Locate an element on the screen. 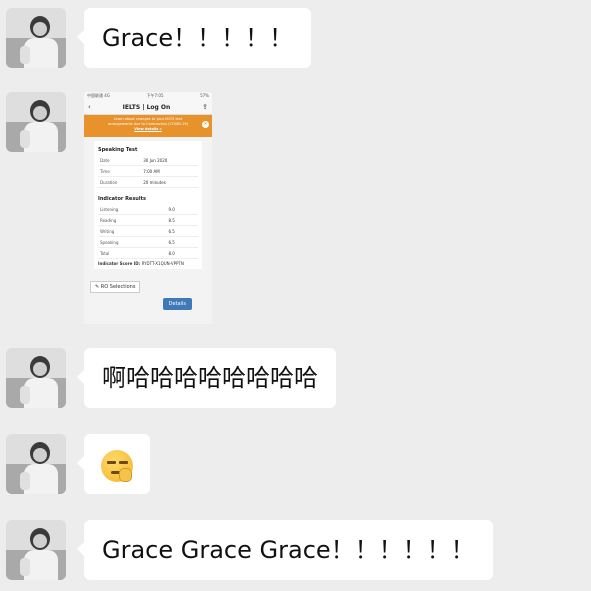  row-label: Writing is located at coordinates (132, 231).